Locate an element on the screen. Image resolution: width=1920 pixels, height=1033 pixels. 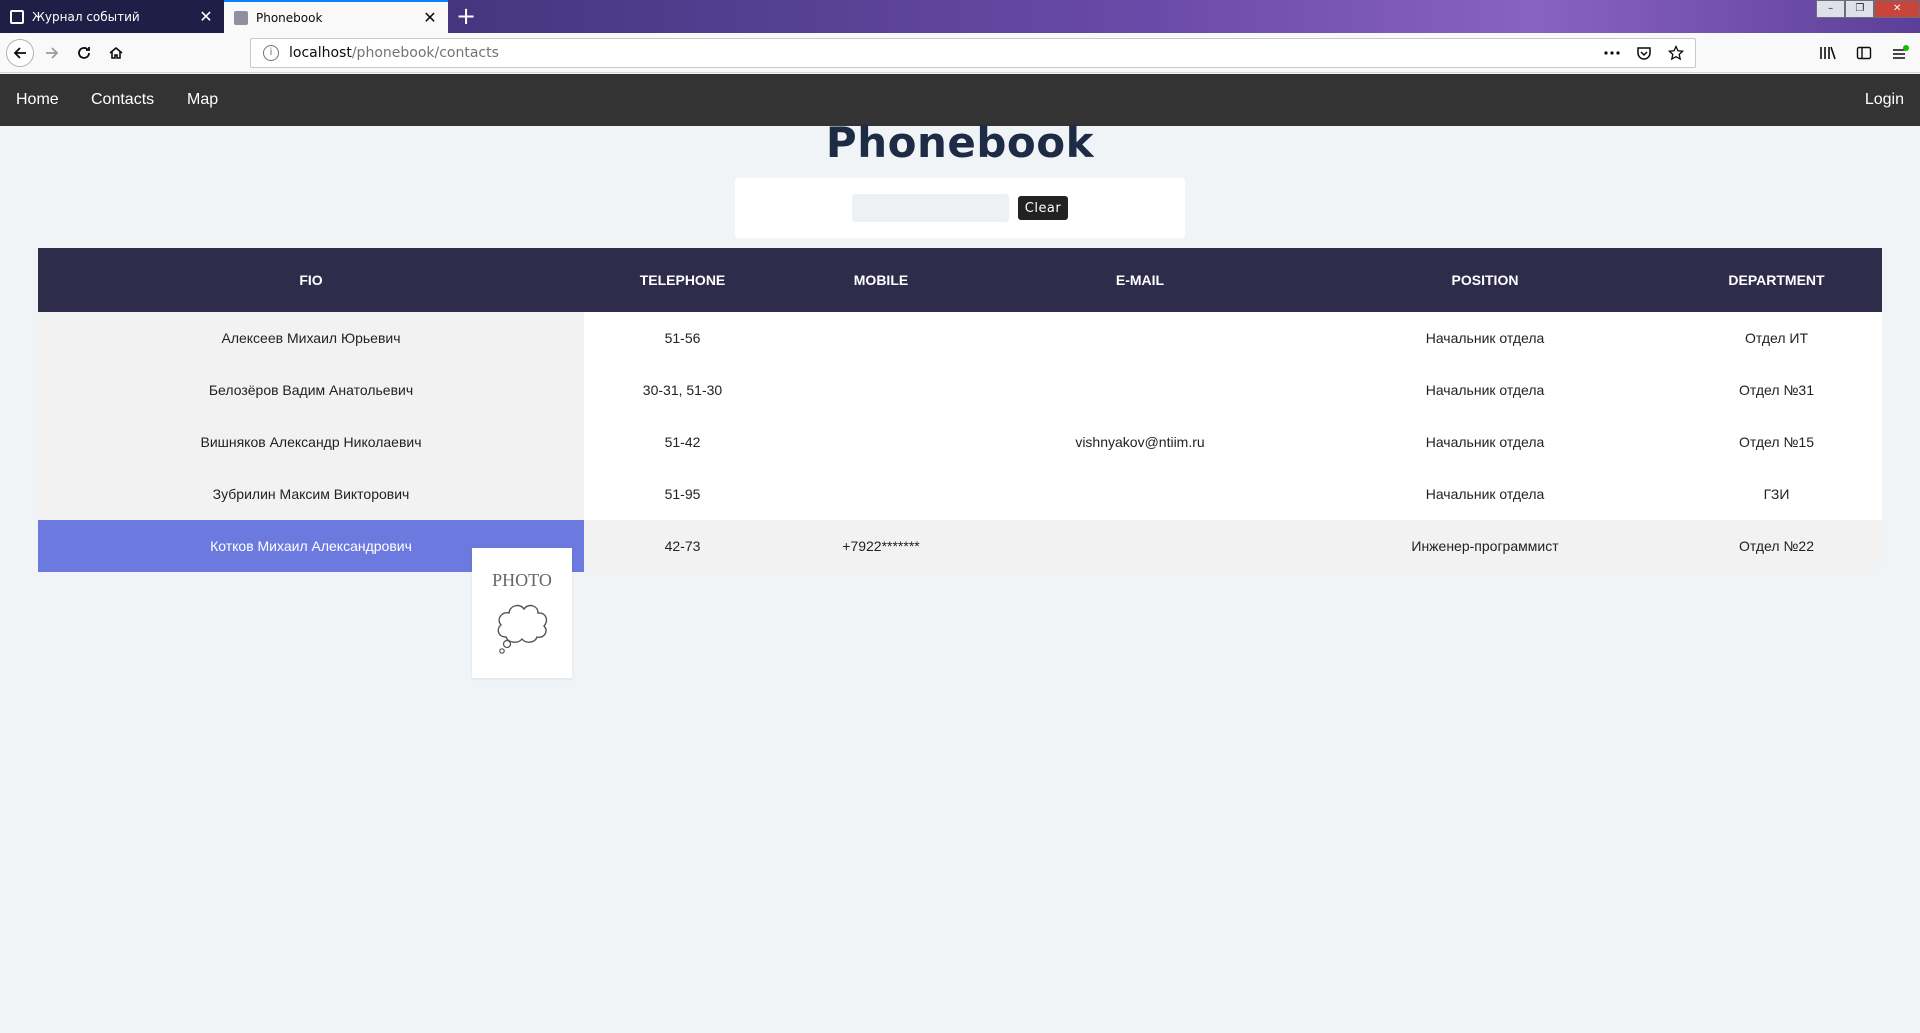
cell-telephone: 51-42 is located at coordinates (682, 442).